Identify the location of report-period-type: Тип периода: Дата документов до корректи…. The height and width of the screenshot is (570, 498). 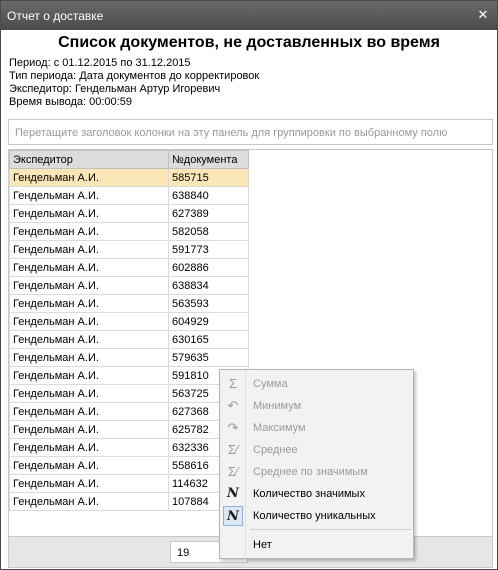
(134, 76).